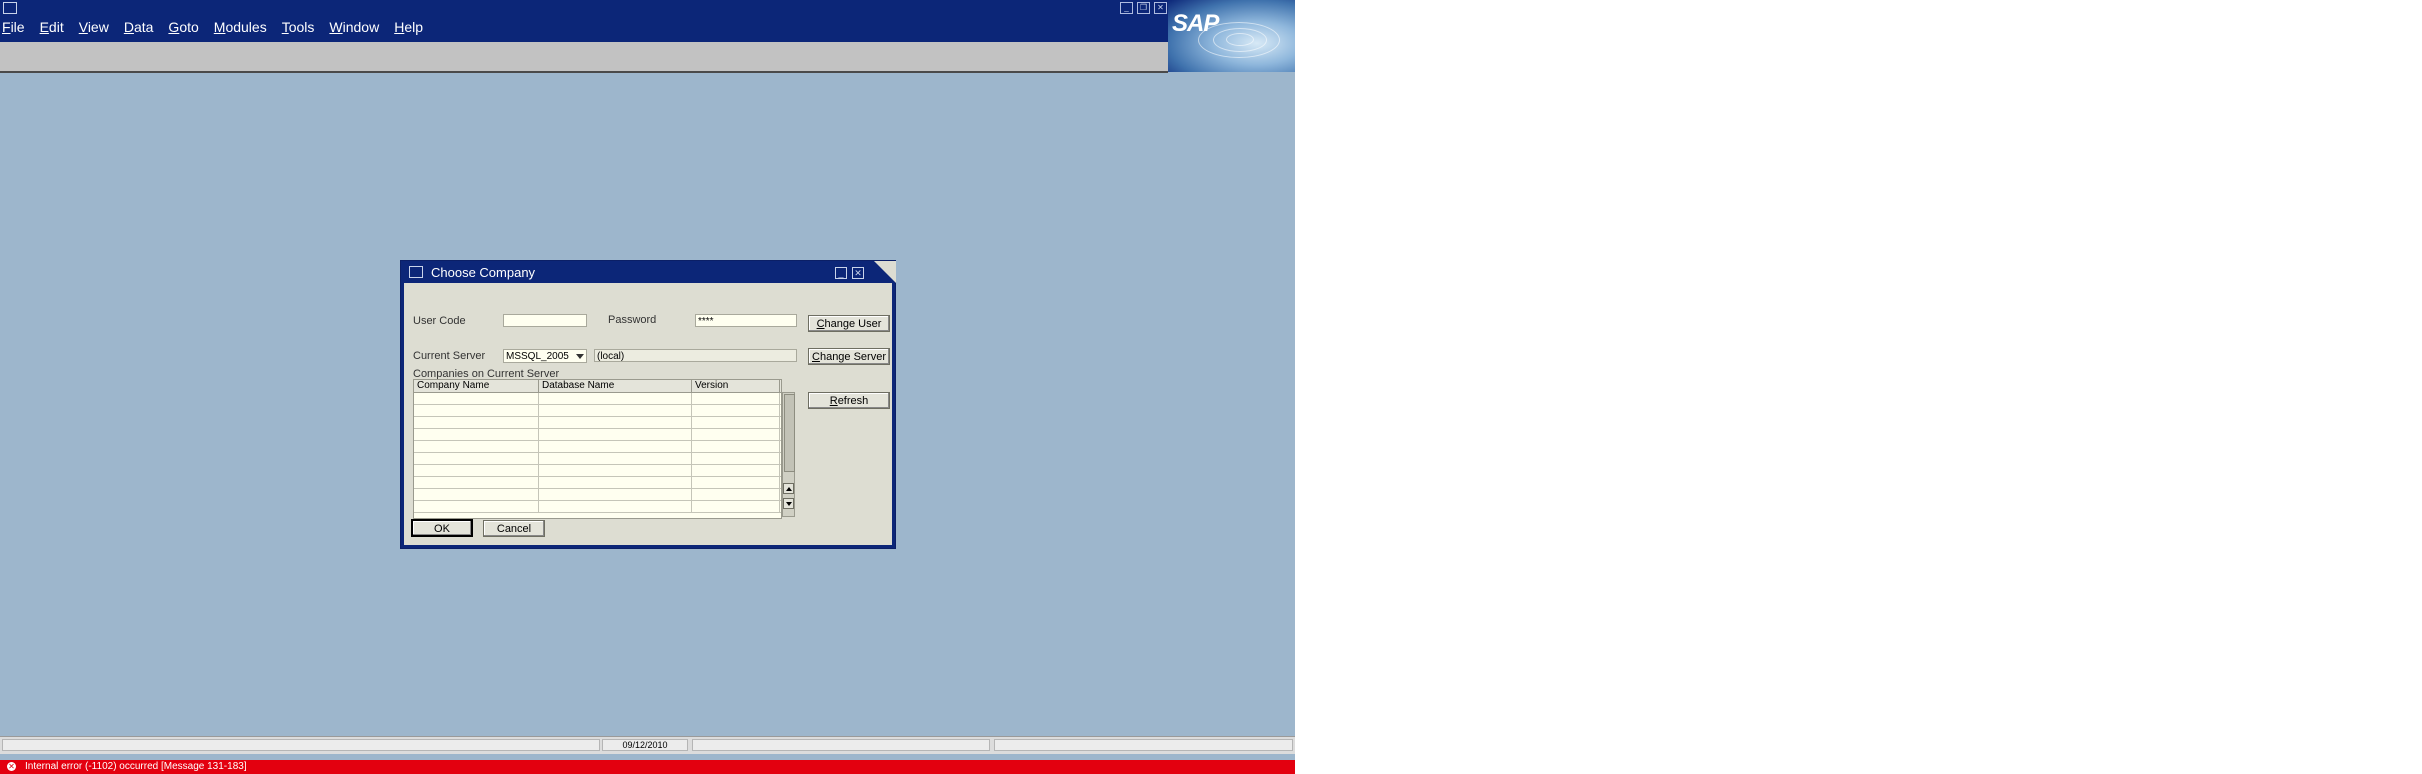  What do you see at coordinates (439, 321) in the screenshot?
I see `user-code-label: User Code` at bounding box center [439, 321].